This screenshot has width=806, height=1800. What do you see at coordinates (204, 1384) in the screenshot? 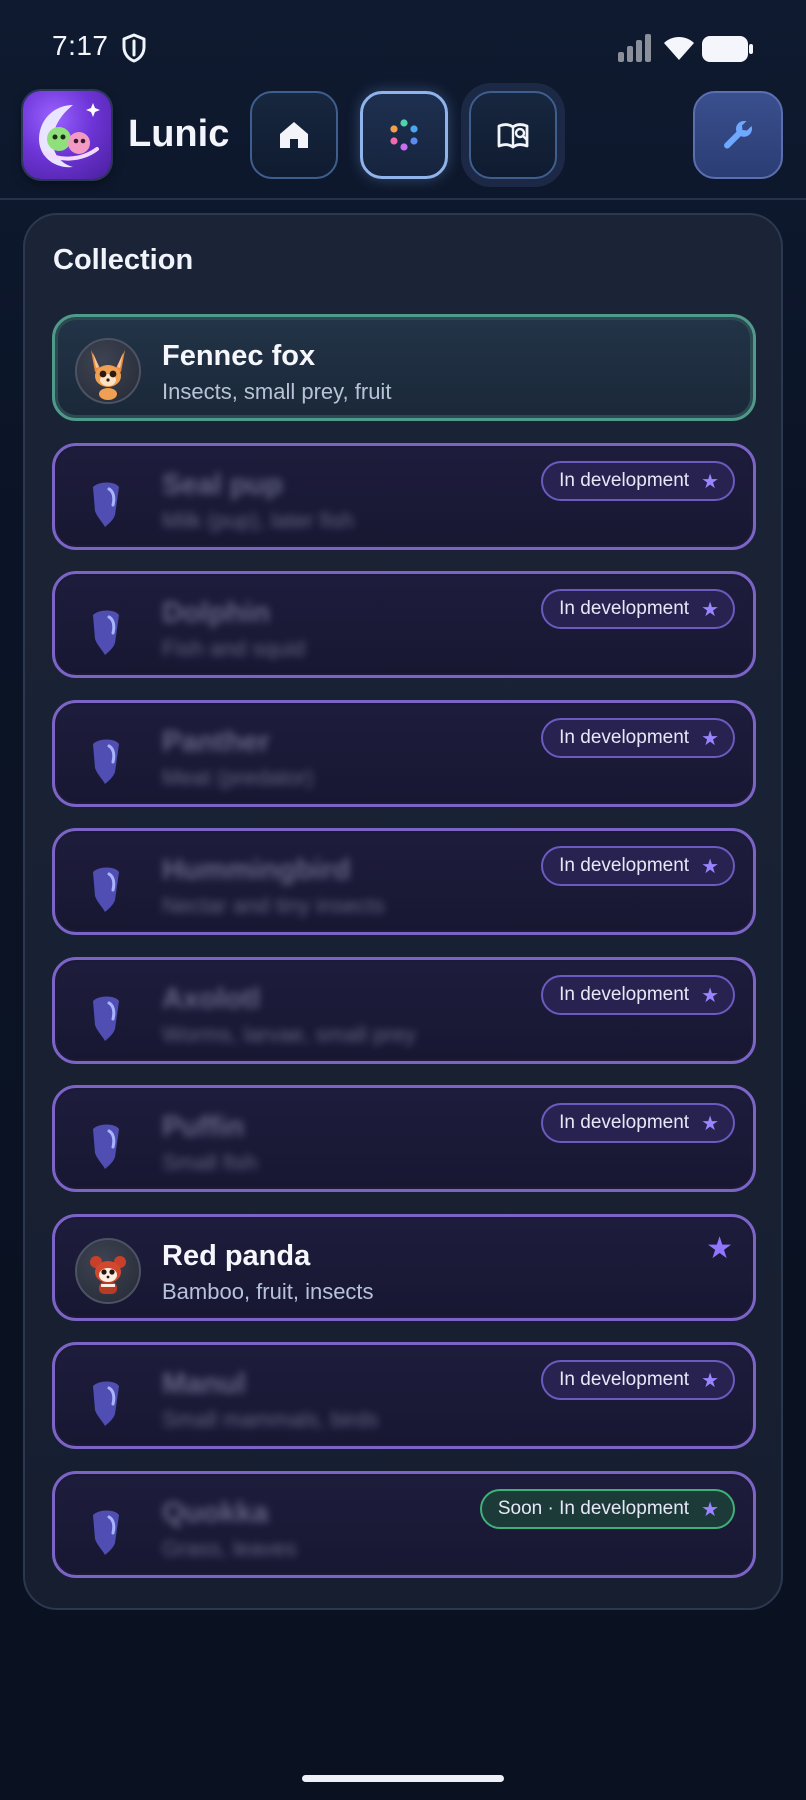
I see `item-name: Manul` at bounding box center [204, 1384].